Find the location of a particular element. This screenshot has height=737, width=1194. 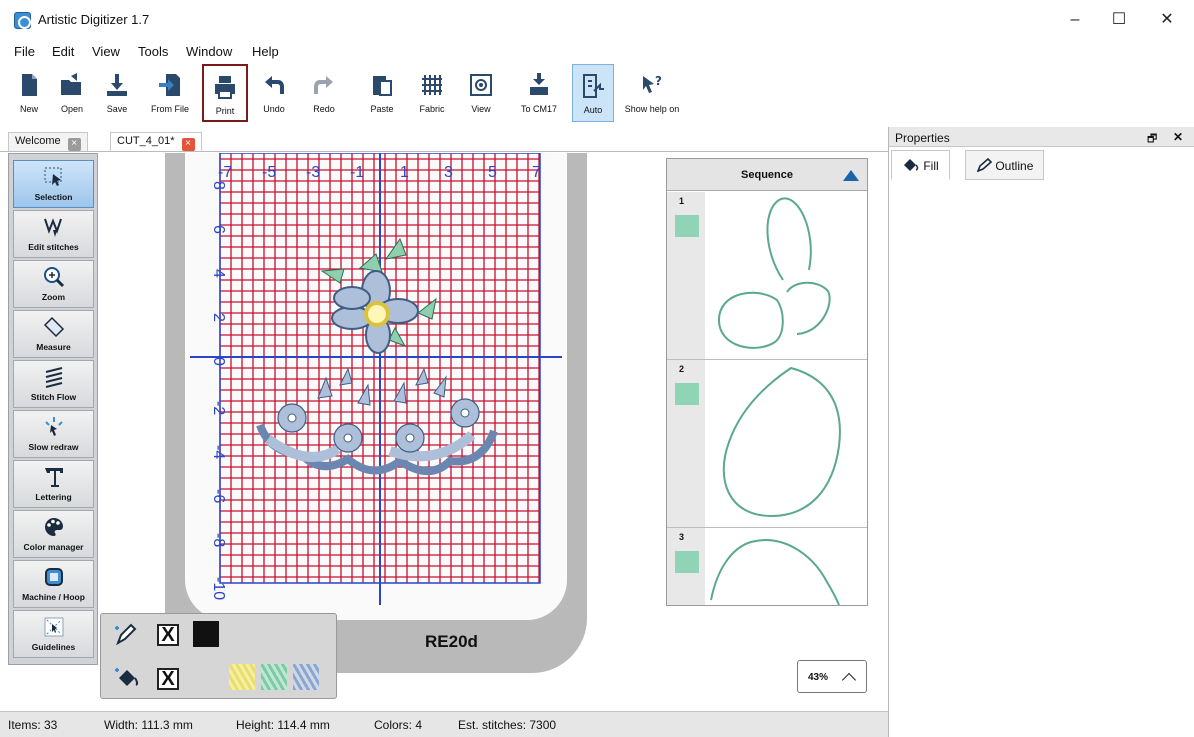

redo-button: Redo is located at coordinates (324, 93).